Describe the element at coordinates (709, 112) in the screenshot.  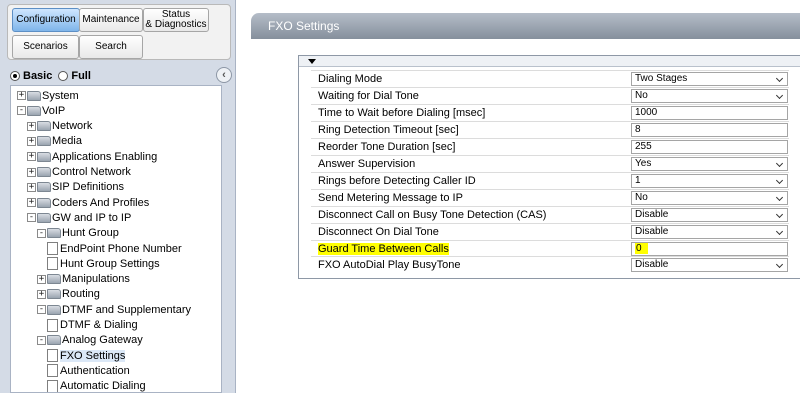
I see `setting-input: 1000` at that location.